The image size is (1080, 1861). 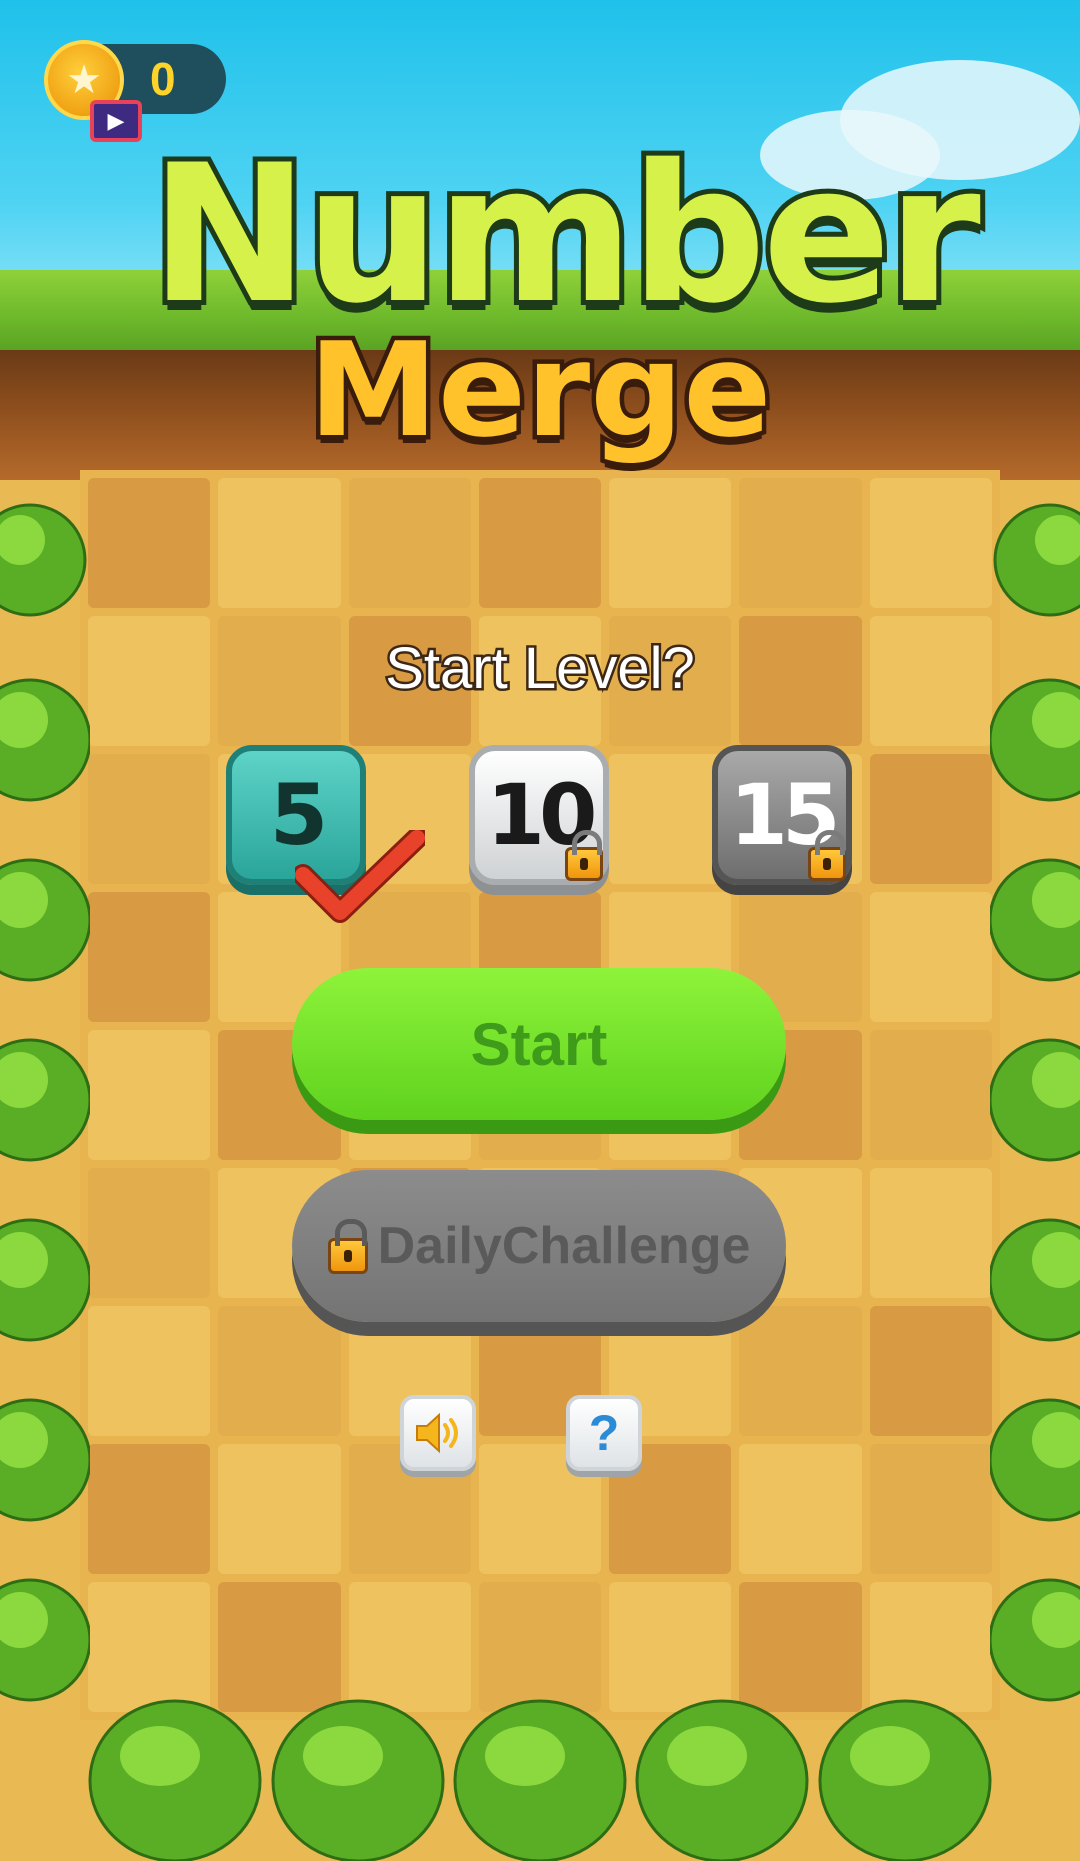 What do you see at coordinates (540, 669) in the screenshot?
I see `start-level-prompt: Start Level?` at bounding box center [540, 669].